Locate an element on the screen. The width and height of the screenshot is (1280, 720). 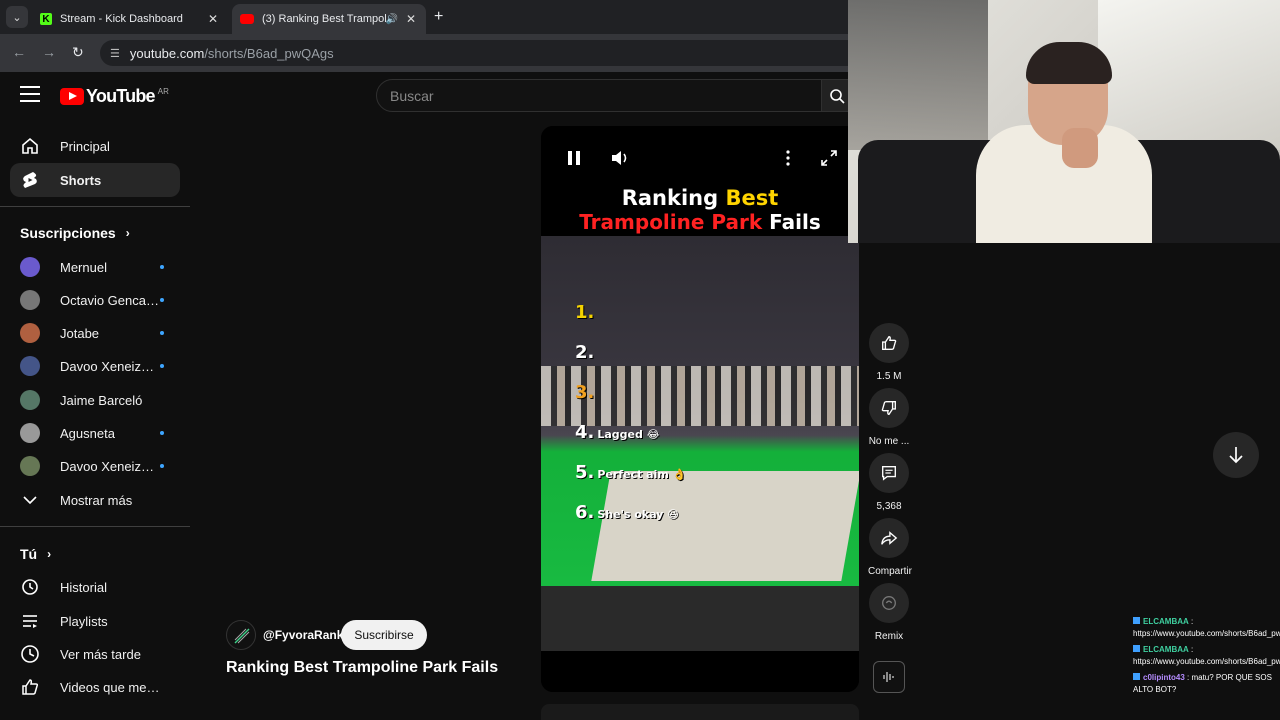
youtube-favicon-icon is located at coordinates (247, 19).